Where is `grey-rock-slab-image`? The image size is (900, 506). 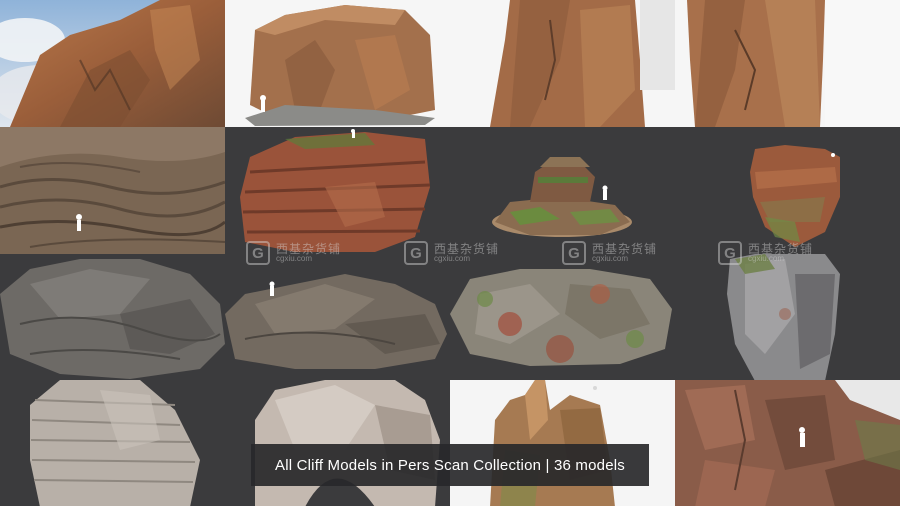
grey-rock-slab-image is located at coordinates (112, 319).